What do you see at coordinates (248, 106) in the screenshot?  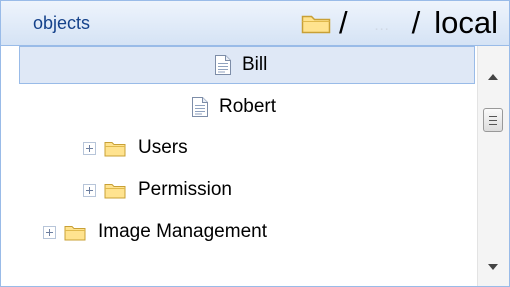 I see `tree-item-label: Robert` at bounding box center [248, 106].